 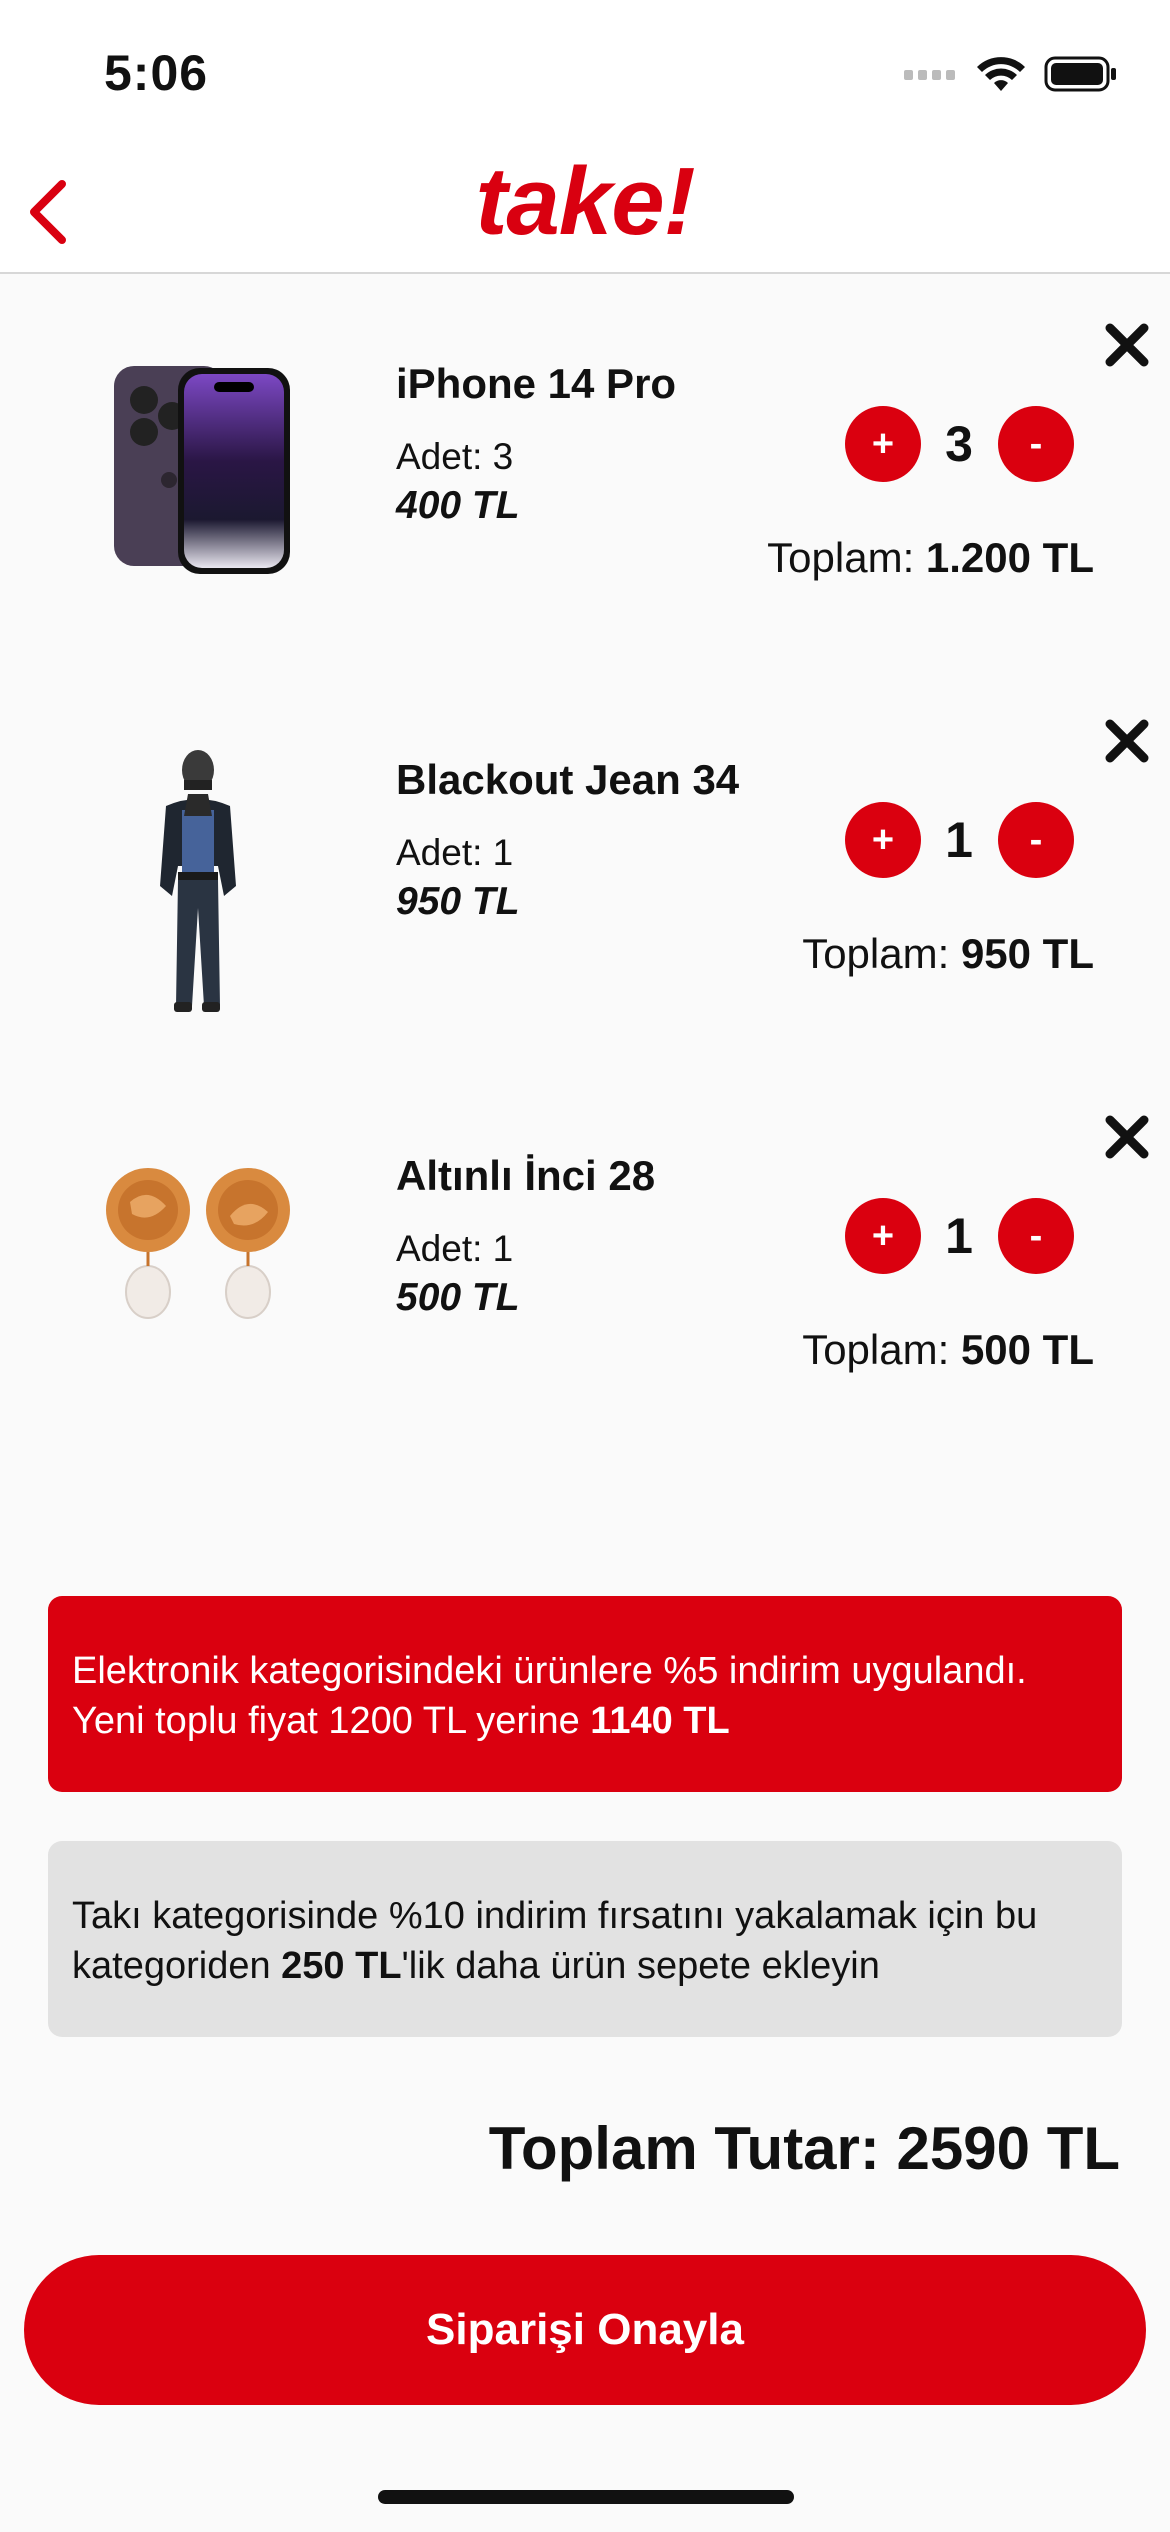 I want to click on product-quantity-label: Adet: 3, so click(x=455, y=456).